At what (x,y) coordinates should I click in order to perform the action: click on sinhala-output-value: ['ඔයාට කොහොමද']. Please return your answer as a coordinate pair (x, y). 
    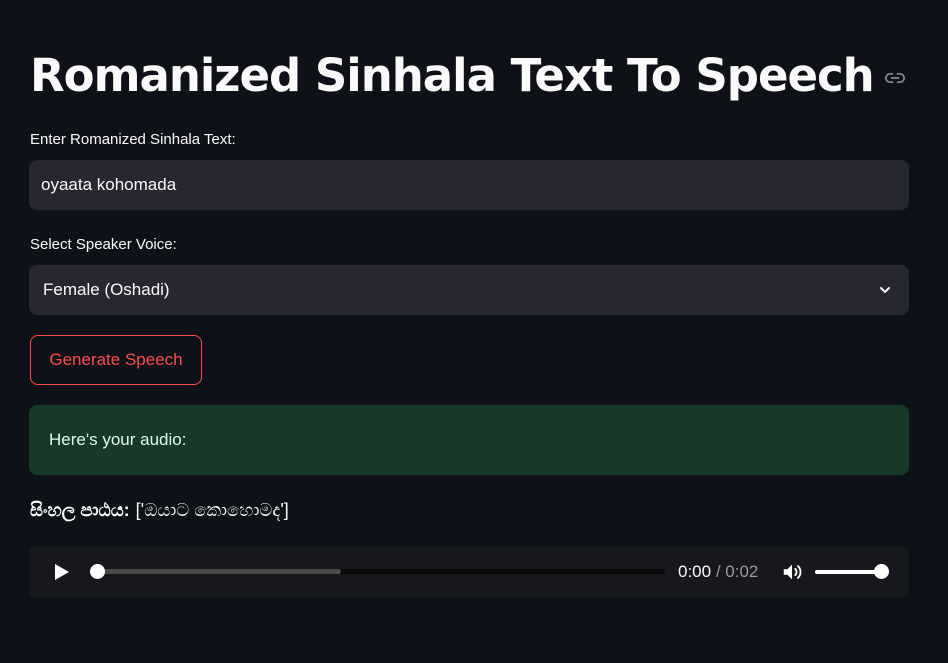
    Looking at the image, I should click on (212, 510).